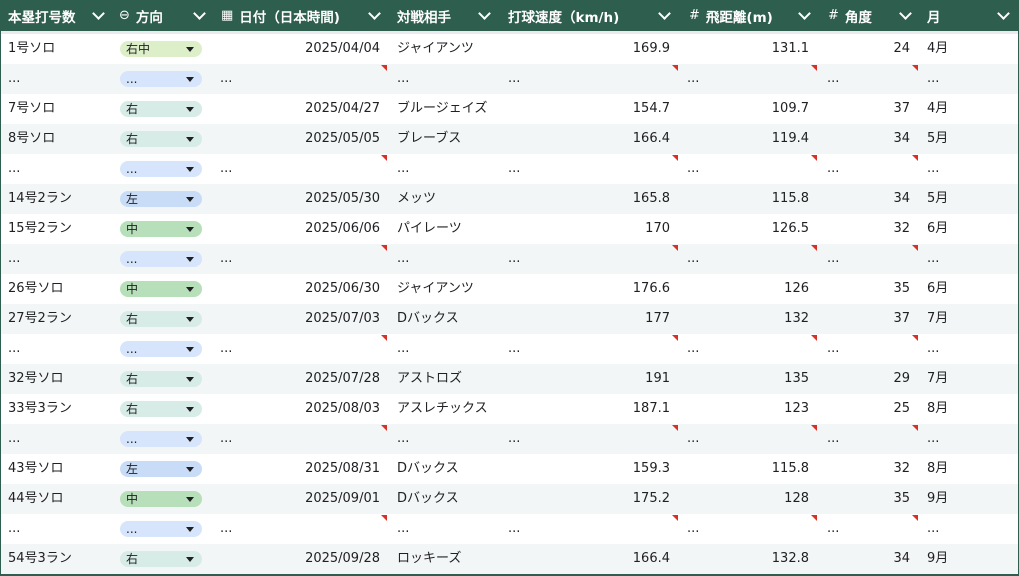 This screenshot has height=576, width=1019. What do you see at coordinates (589, 499) in the screenshot?
I see `exit-velocity-cell: 175.2` at bounding box center [589, 499].